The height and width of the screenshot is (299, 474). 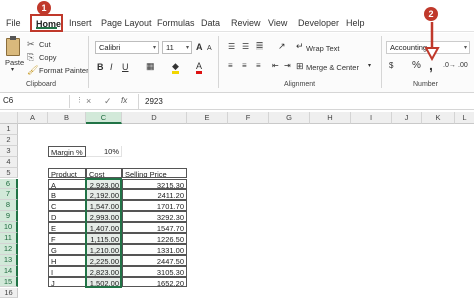 I want to click on table-header-cell: Product, so click(x=67, y=173).